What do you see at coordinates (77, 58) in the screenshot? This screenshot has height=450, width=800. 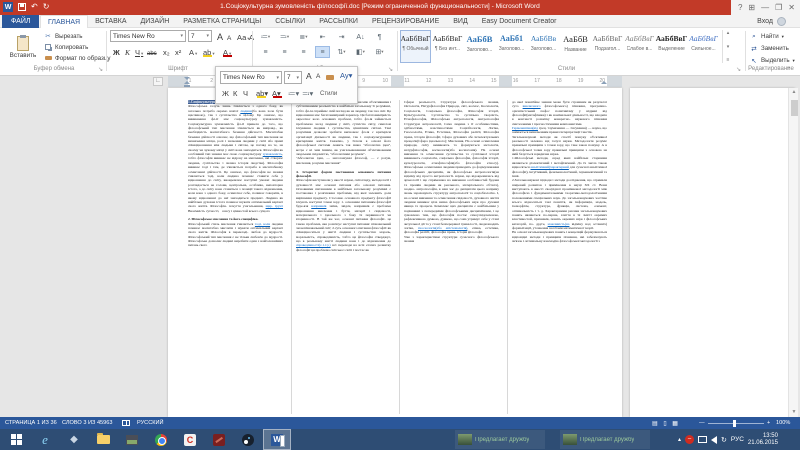 I see `clipboard-item-2: Формат по образцу` at bounding box center [77, 58].